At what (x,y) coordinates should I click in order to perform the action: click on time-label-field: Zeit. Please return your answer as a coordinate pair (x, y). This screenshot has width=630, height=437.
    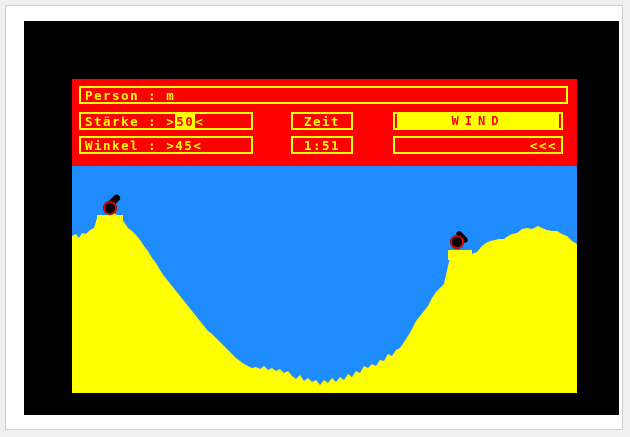
    Looking at the image, I should click on (322, 121).